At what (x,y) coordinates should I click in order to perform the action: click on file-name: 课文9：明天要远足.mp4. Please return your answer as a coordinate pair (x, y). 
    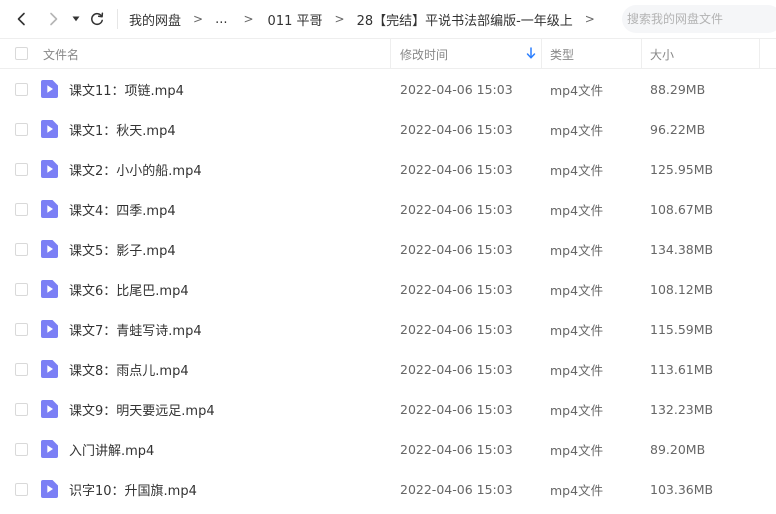
    Looking at the image, I should click on (142, 409).